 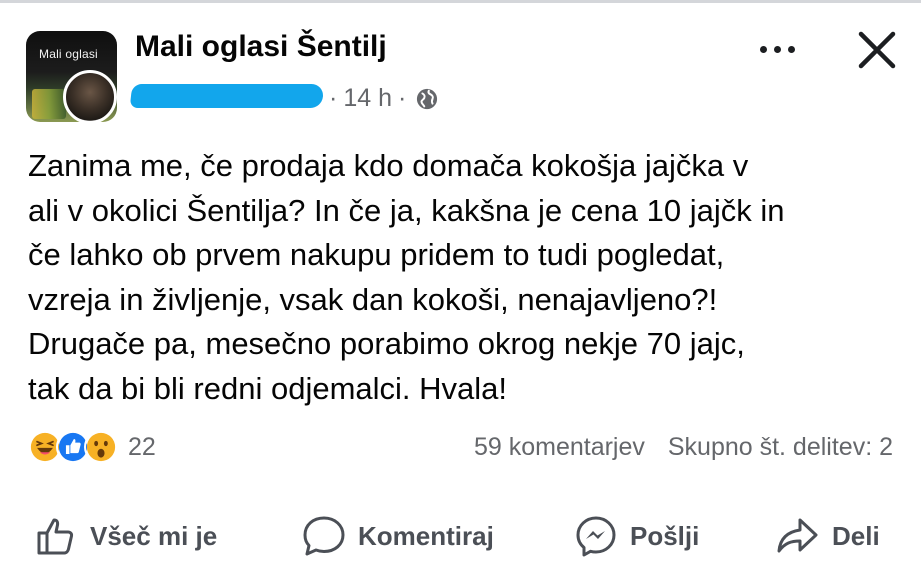 I want to click on post-stats: 59 komentarjev Skupno št. delitev: 2, so click(x=683, y=447).